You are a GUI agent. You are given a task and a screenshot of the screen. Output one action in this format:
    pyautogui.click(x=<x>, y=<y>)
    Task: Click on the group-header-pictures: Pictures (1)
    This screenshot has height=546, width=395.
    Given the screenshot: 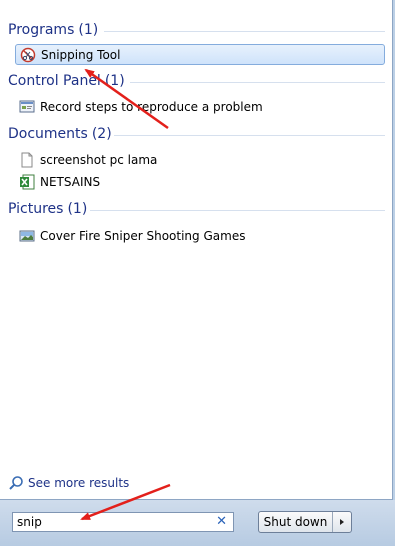 What is the action you would take?
    pyautogui.click(x=47, y=209)
    